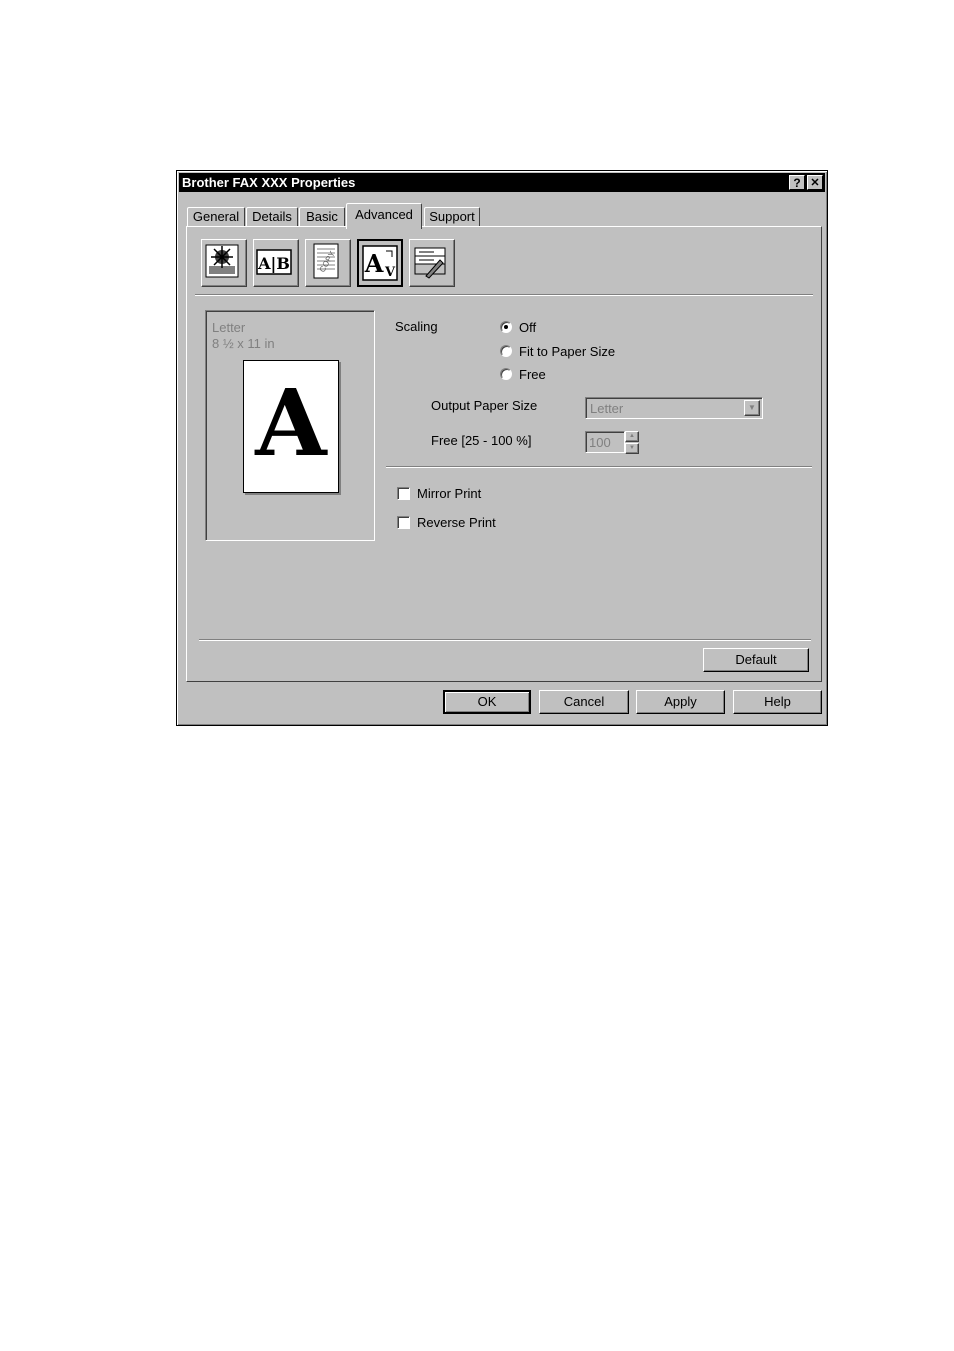 The height and width of the screenshot is (1351, 954). Describe the element at coordinates (502, 182) in the screenshot. I see `title-bar: Brother FAX XXX Properties ? ✕` at that location.